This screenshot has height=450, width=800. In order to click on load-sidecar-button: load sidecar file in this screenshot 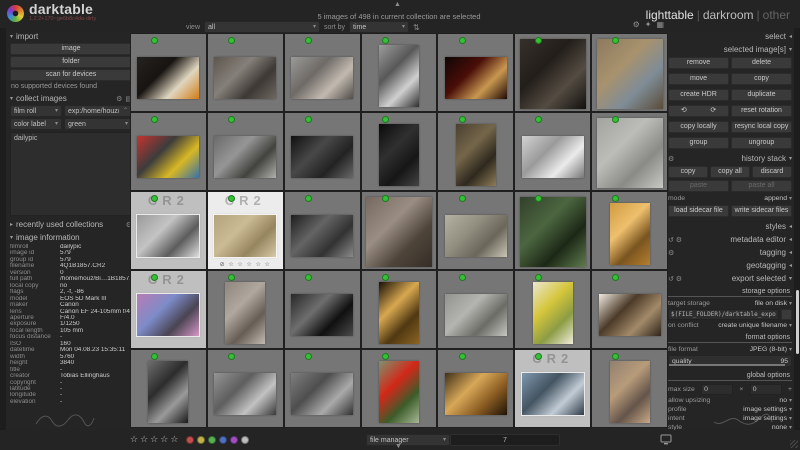, I will do `click(698, 211)`.